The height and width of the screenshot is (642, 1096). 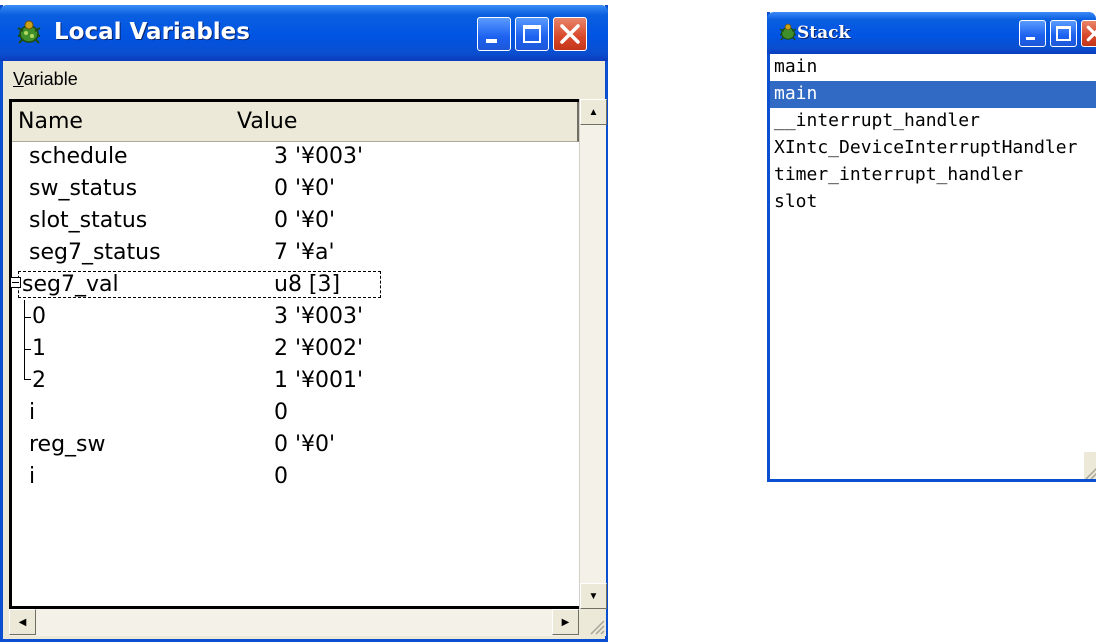 I want to click on local-variables-title-bar: Local Variables, so click(x=304, y=33).